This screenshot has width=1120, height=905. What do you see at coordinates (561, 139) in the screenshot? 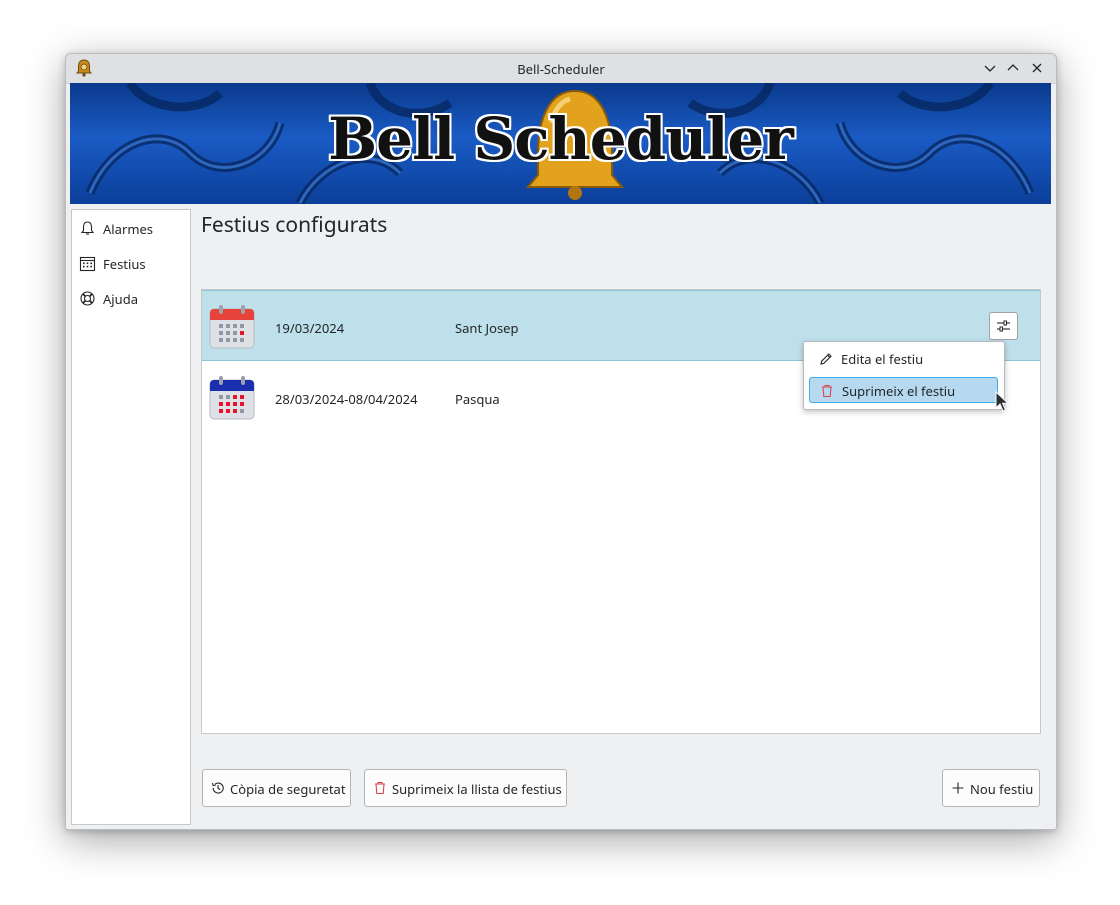
I see `banner-title: Bell Scheduler` at bounding box center [561, 139].